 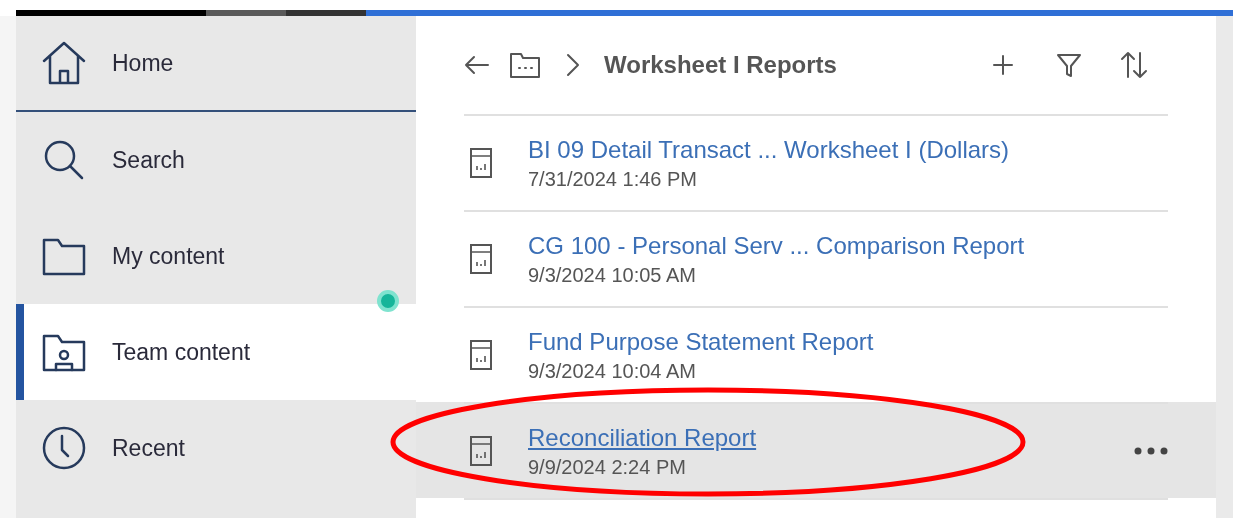 What do you see at coordinates (216, 160) in the screenshot?
I see `sidebar-item: Search` at bounding box center [216, 160].